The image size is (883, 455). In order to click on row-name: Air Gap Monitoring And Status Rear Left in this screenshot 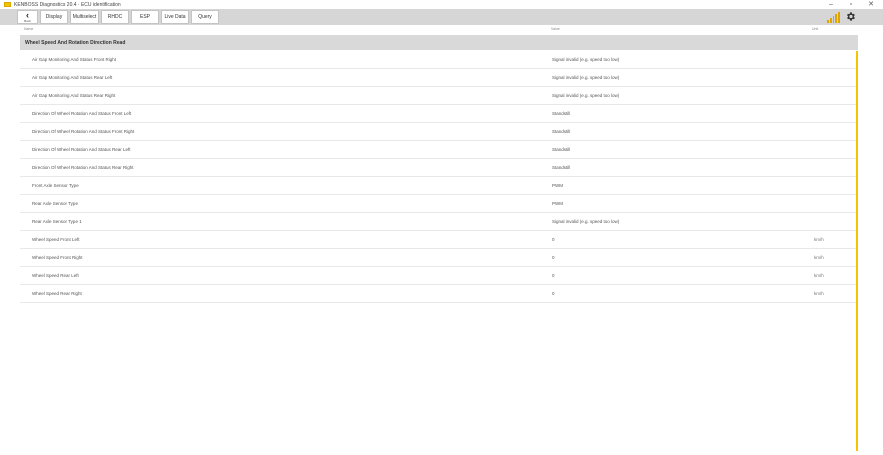, I will do `click(72, 77)`.